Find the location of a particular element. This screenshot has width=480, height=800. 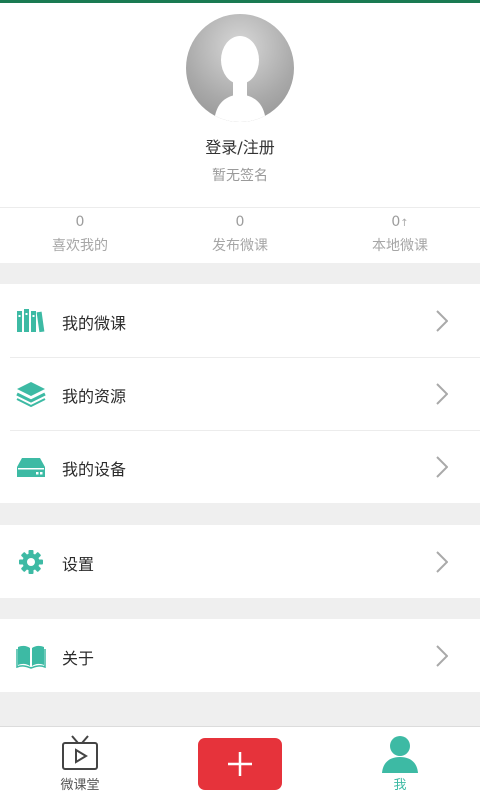

avatar is located at coordinates (240, 68).